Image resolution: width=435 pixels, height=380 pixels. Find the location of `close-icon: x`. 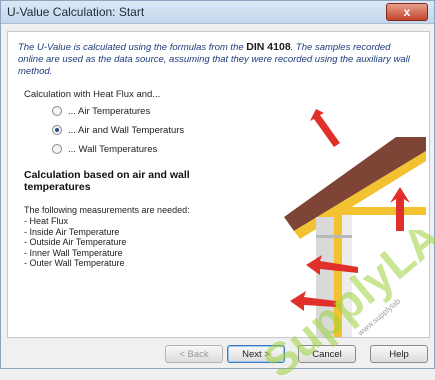

close-icon: x is located at coordinates (407, 12).